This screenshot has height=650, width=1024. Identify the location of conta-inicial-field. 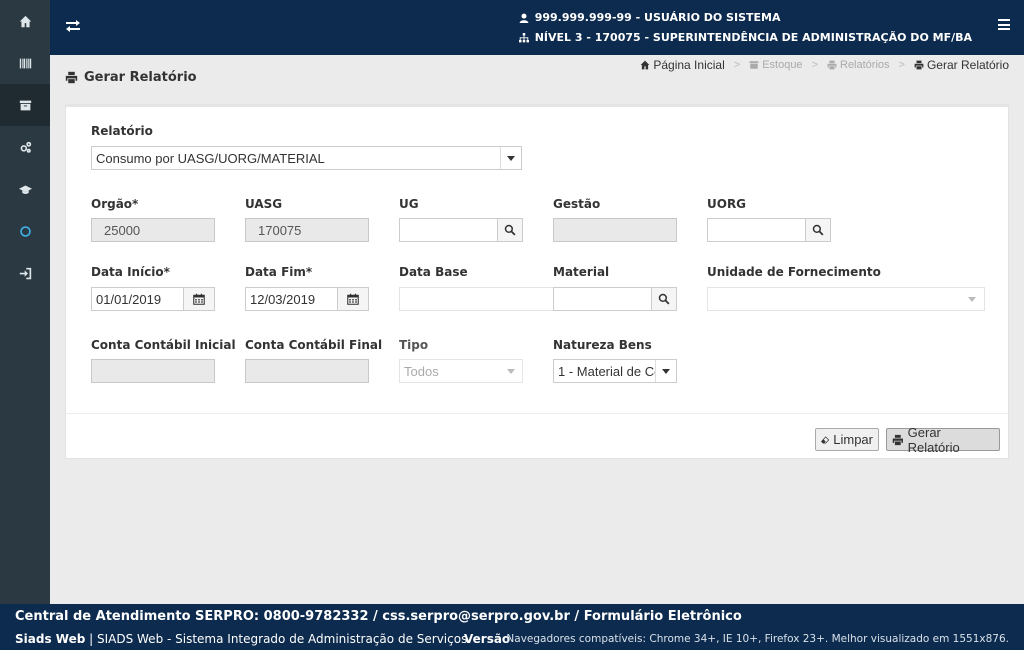
(153, 371).